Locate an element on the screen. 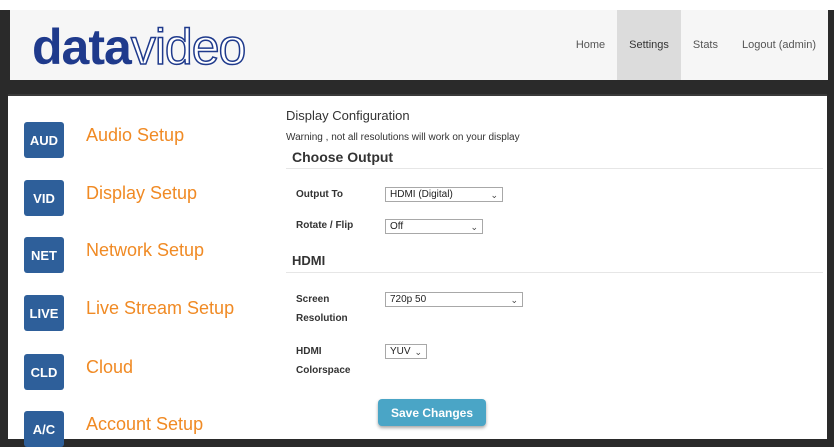  screen-resolution-select: 720p 50 ⌄ is located at coordinates (454, 299).